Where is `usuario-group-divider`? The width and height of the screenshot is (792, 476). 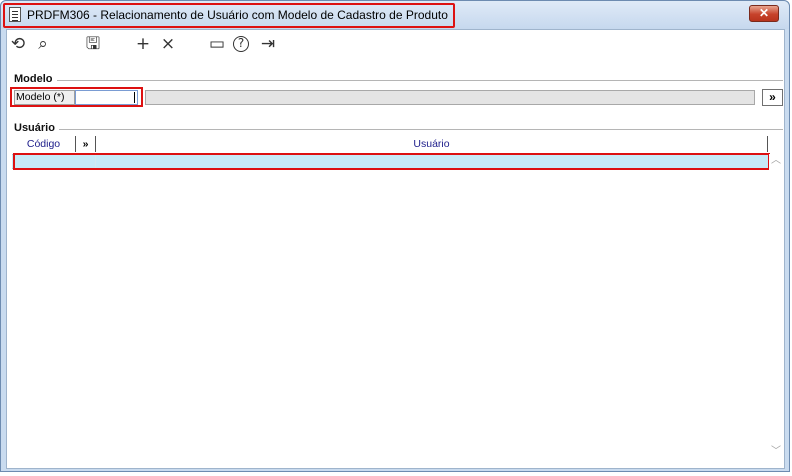 usuario-group-divider is located at coordinates (421, 129).